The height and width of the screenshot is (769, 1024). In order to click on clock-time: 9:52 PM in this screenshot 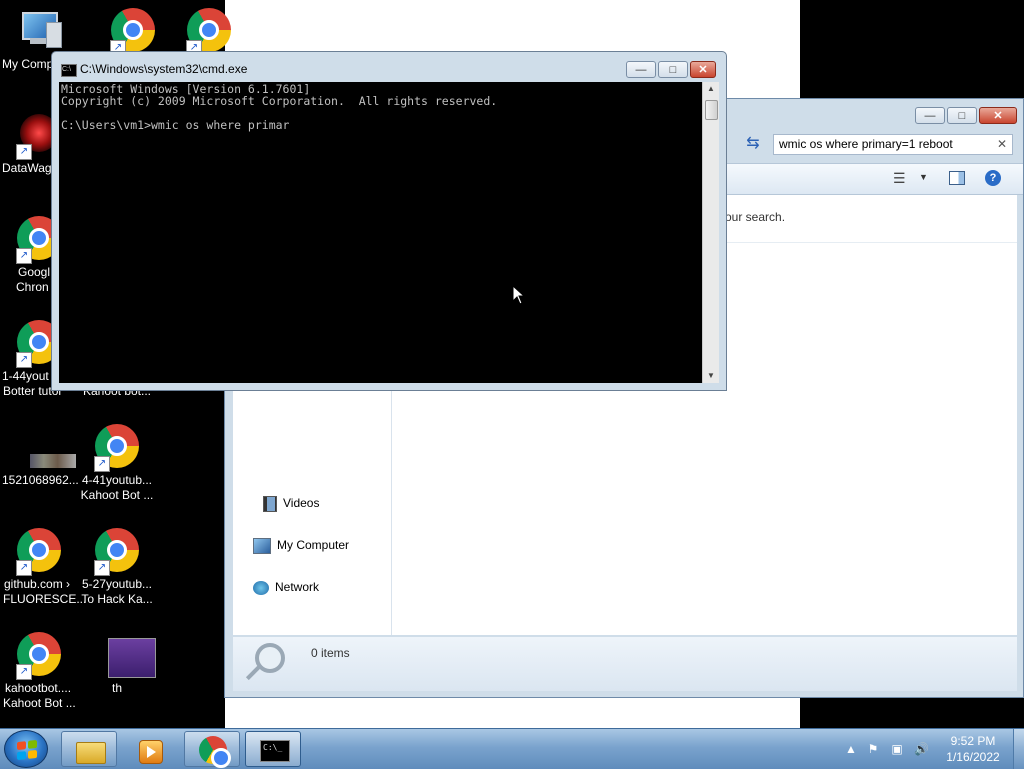, I will do `click(973, 741)`.